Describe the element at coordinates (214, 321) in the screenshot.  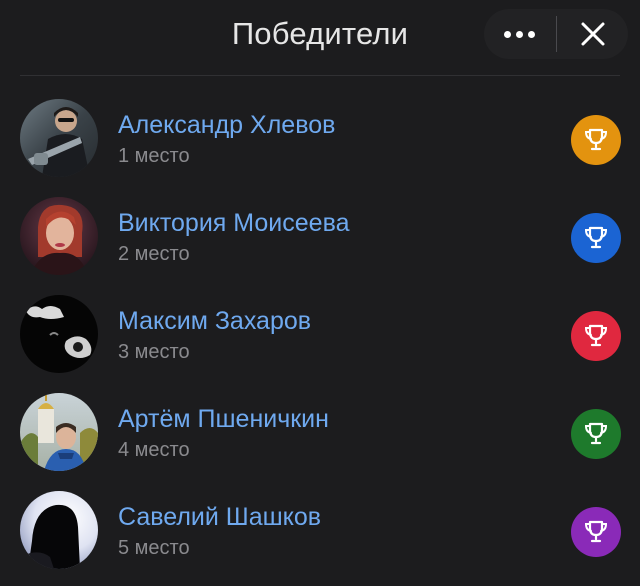
I see `winner-name: Максим Захаров` at that location.